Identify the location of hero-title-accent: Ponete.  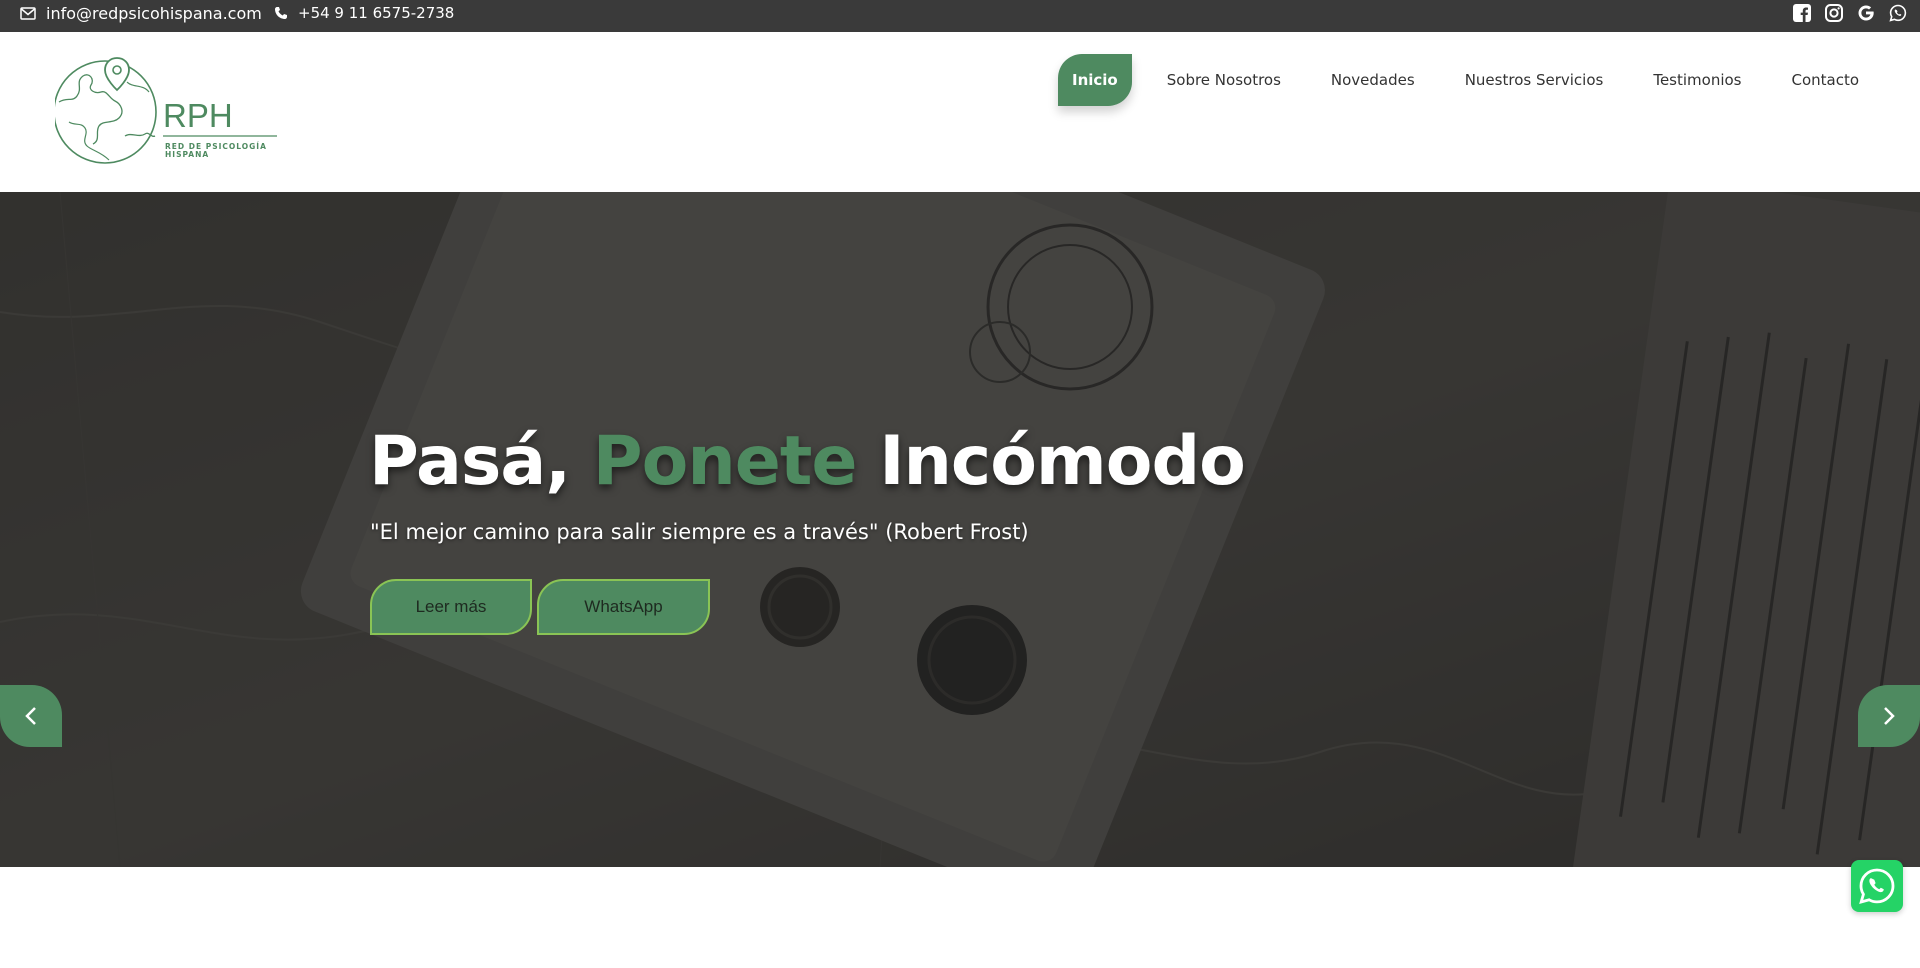
(725, 461).